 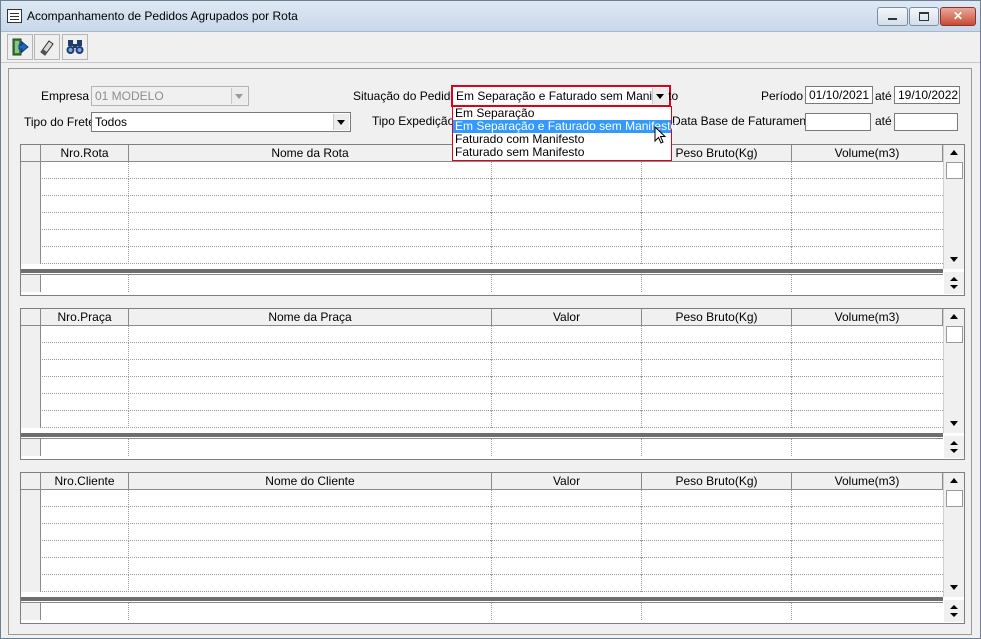 I want to click on clear-button, so click(x=47, y=47).